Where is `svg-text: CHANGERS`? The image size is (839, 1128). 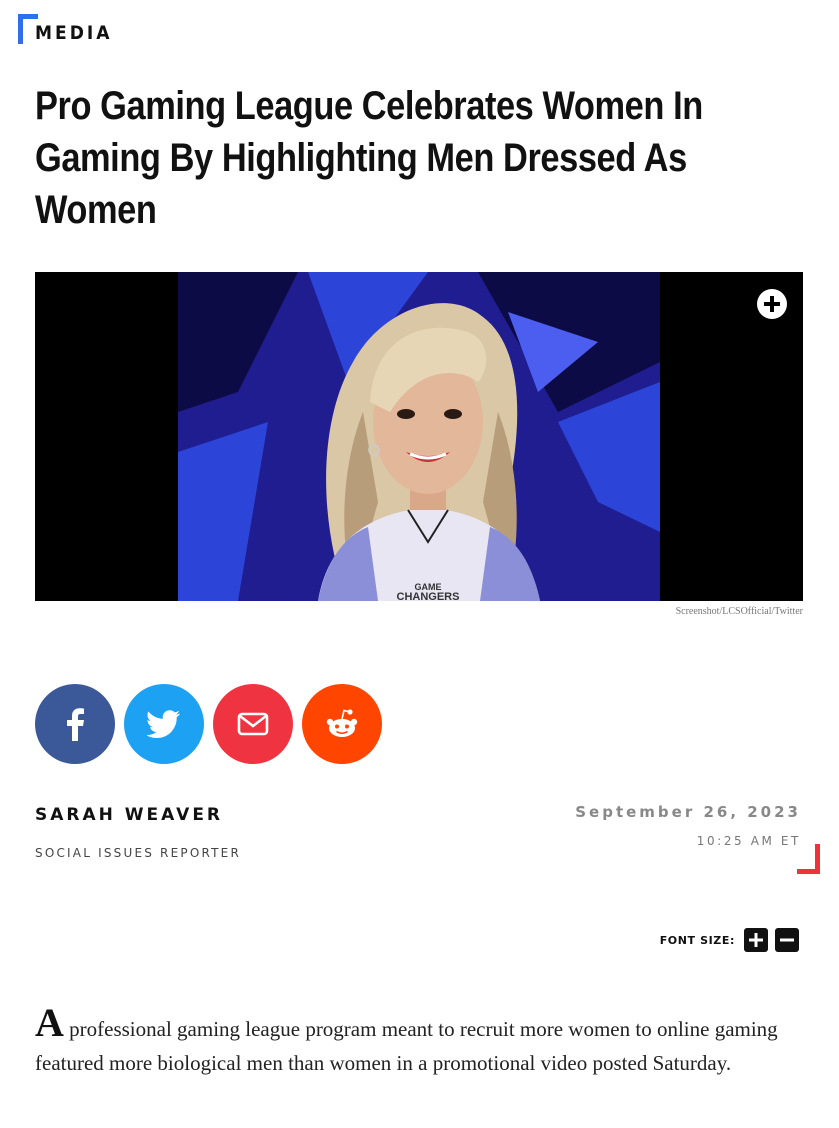 svg-text: CHANGERS is located at coordinates (428, 596).